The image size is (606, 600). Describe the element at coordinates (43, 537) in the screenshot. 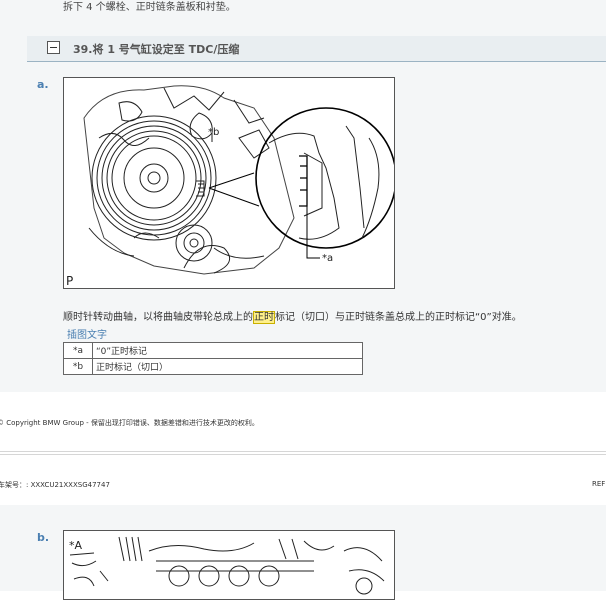

I see `step-b-label: b.` at that location.